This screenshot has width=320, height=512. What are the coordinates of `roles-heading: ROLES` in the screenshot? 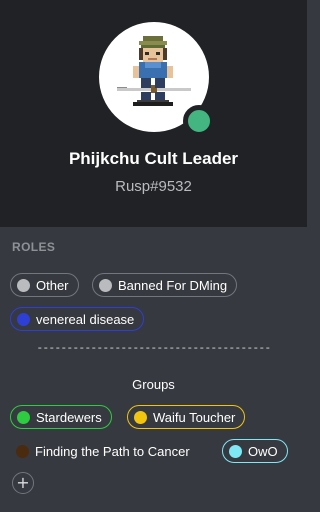 It's located at (34, 247).